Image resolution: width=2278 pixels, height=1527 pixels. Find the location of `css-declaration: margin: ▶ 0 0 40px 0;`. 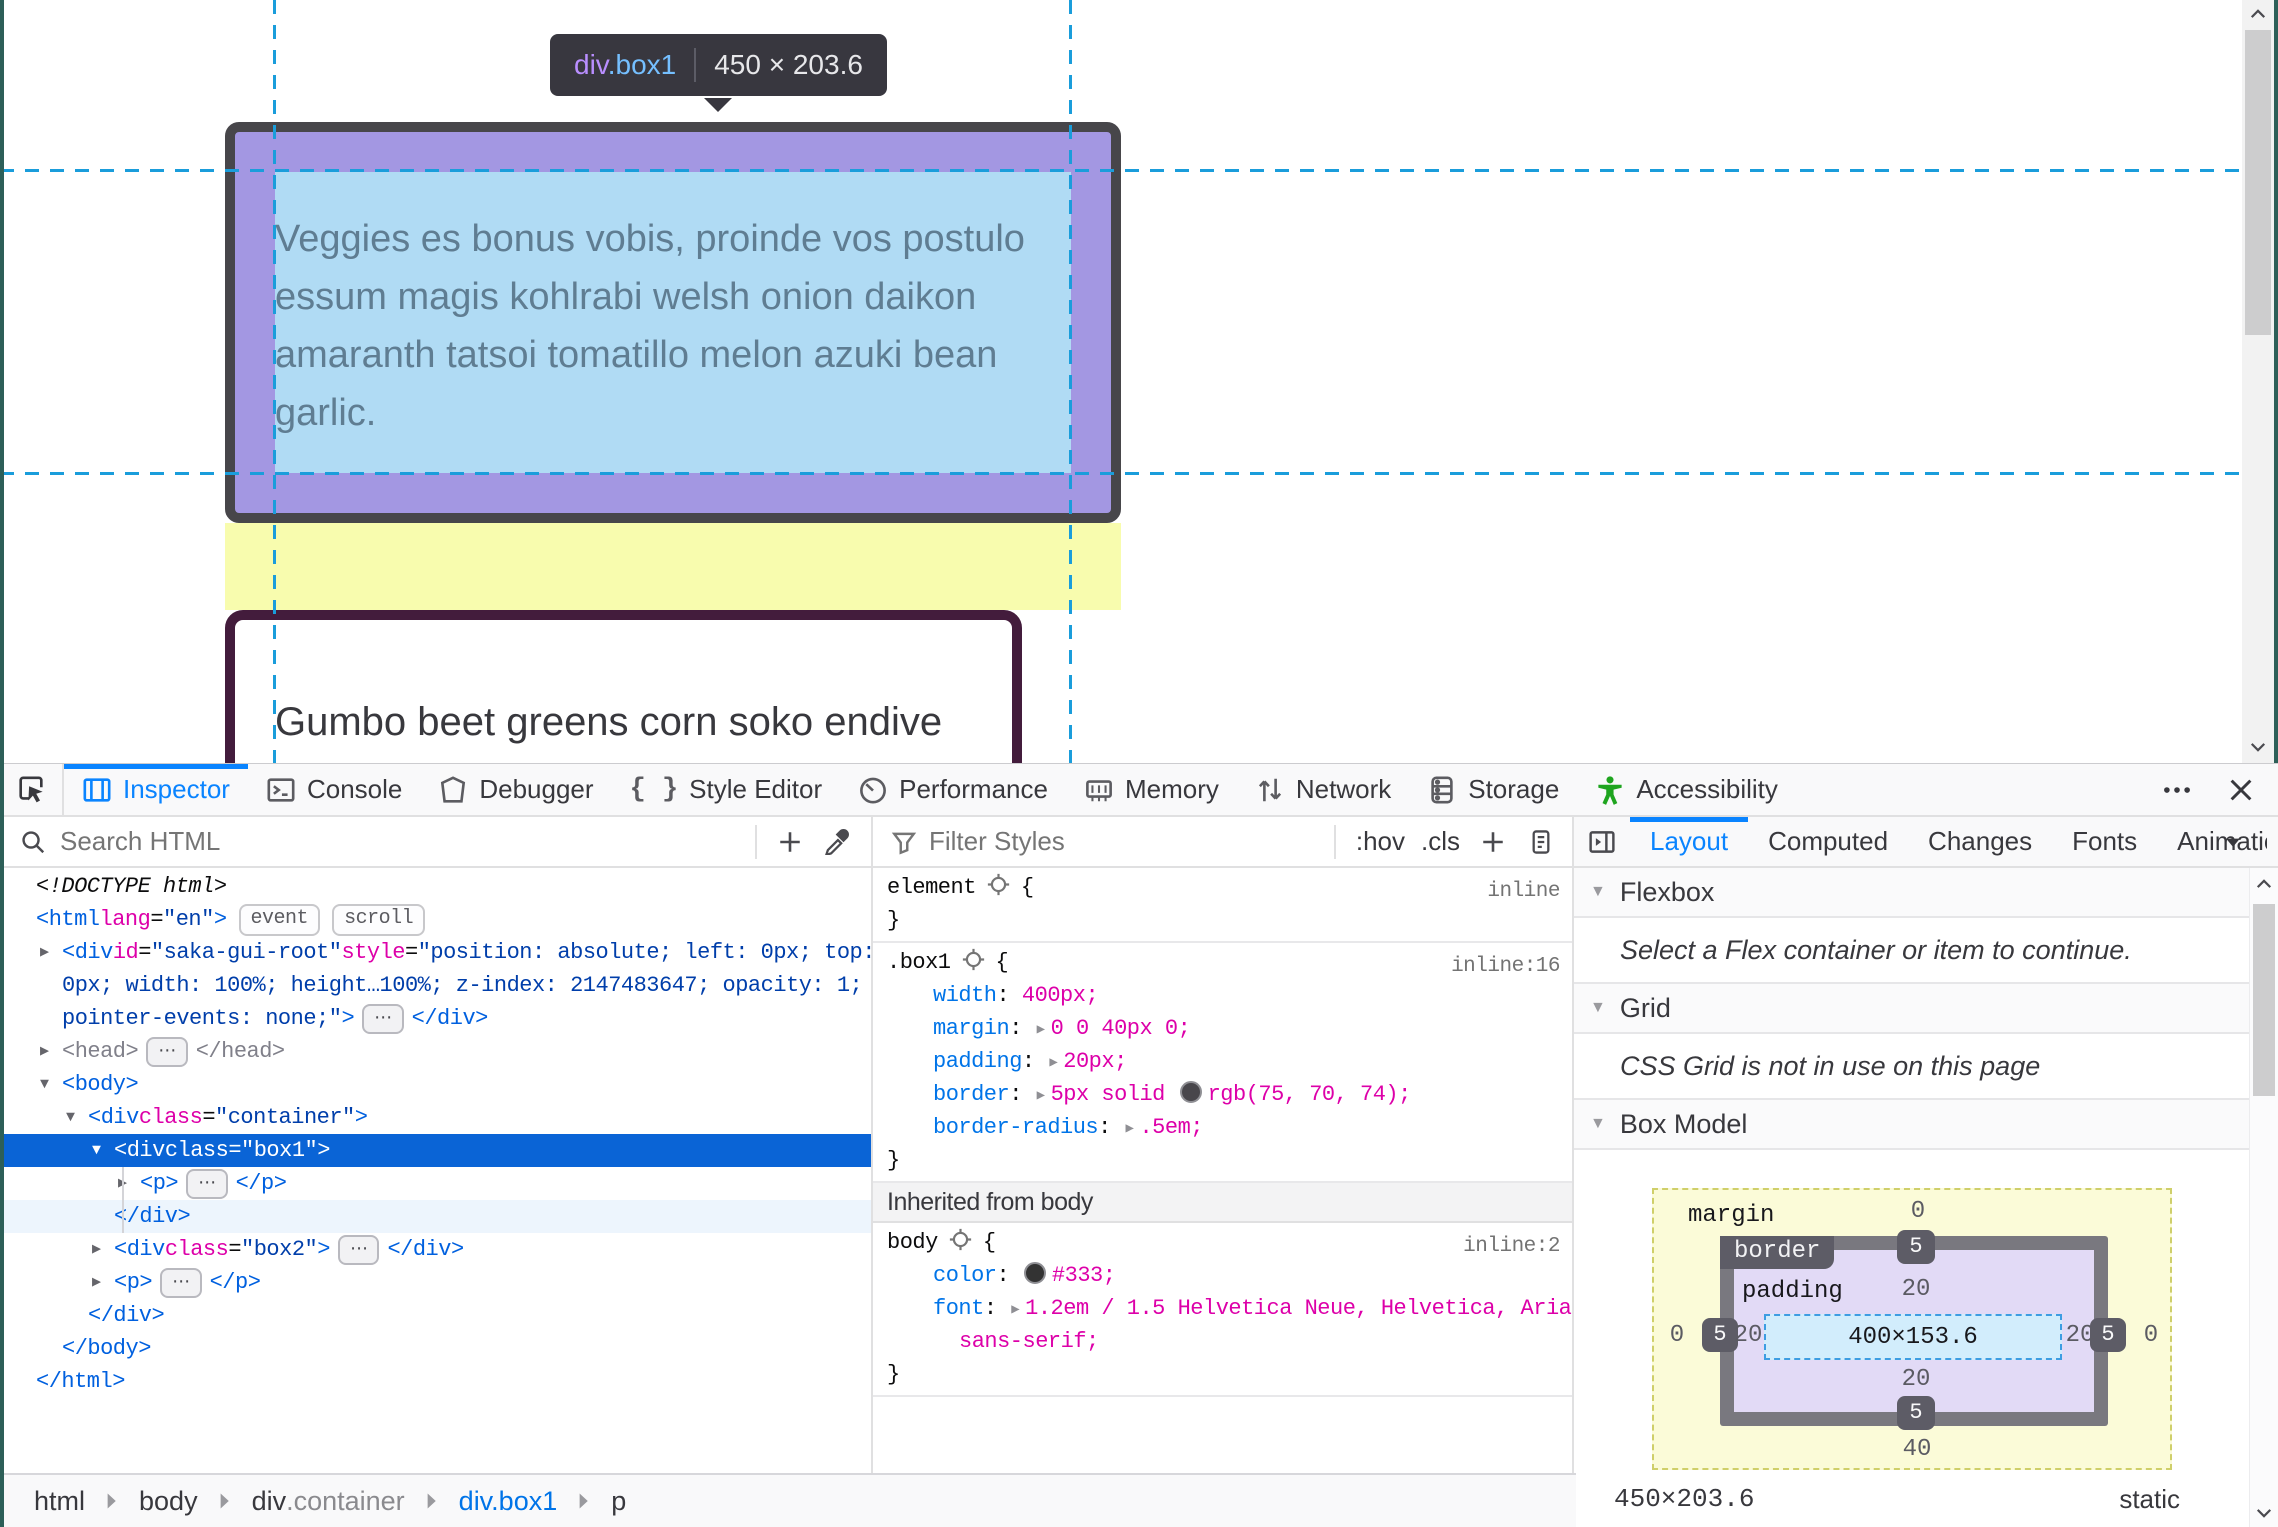

css-declaration: margin: ▶ 0 0 40px 0; is located at coordinates (1229, 1028).